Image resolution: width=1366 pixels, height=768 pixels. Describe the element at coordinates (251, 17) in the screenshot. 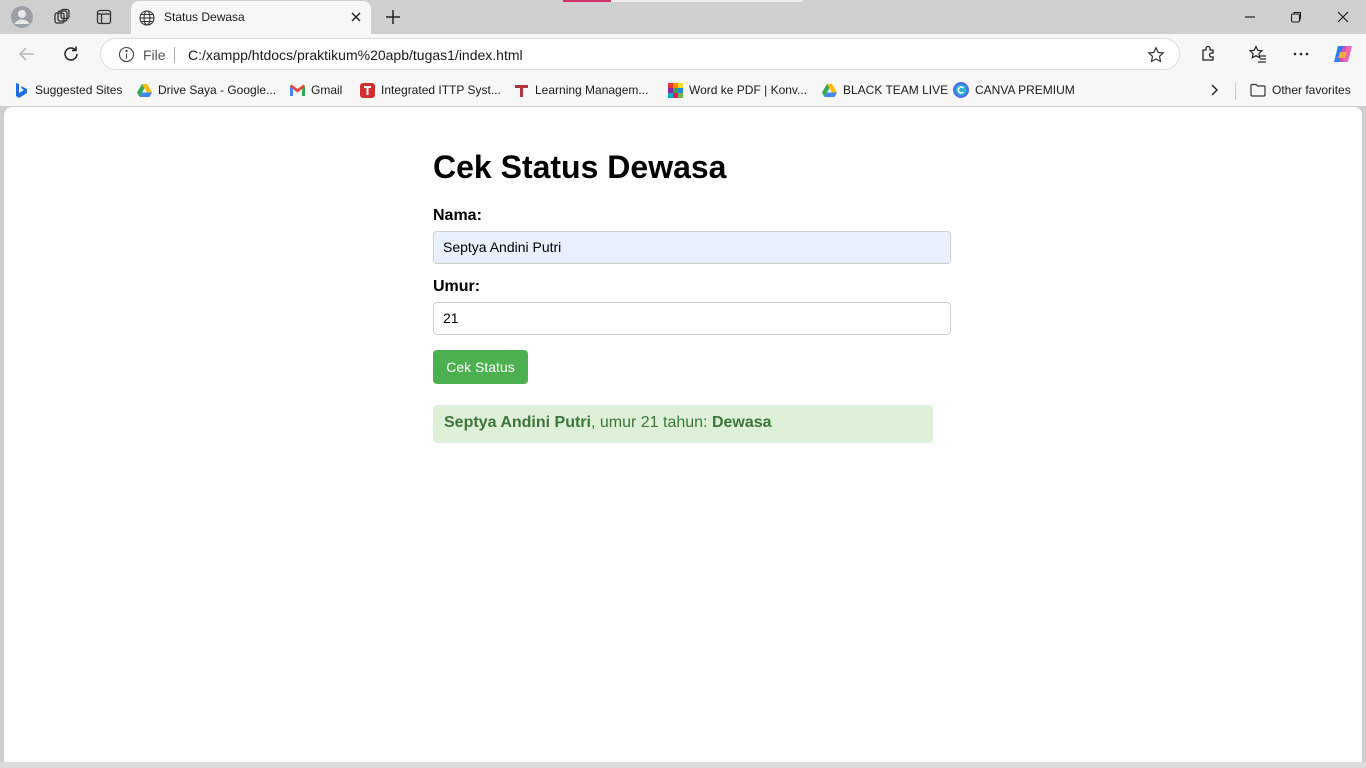

I see `active-tab: Status Dewasa` at that location.